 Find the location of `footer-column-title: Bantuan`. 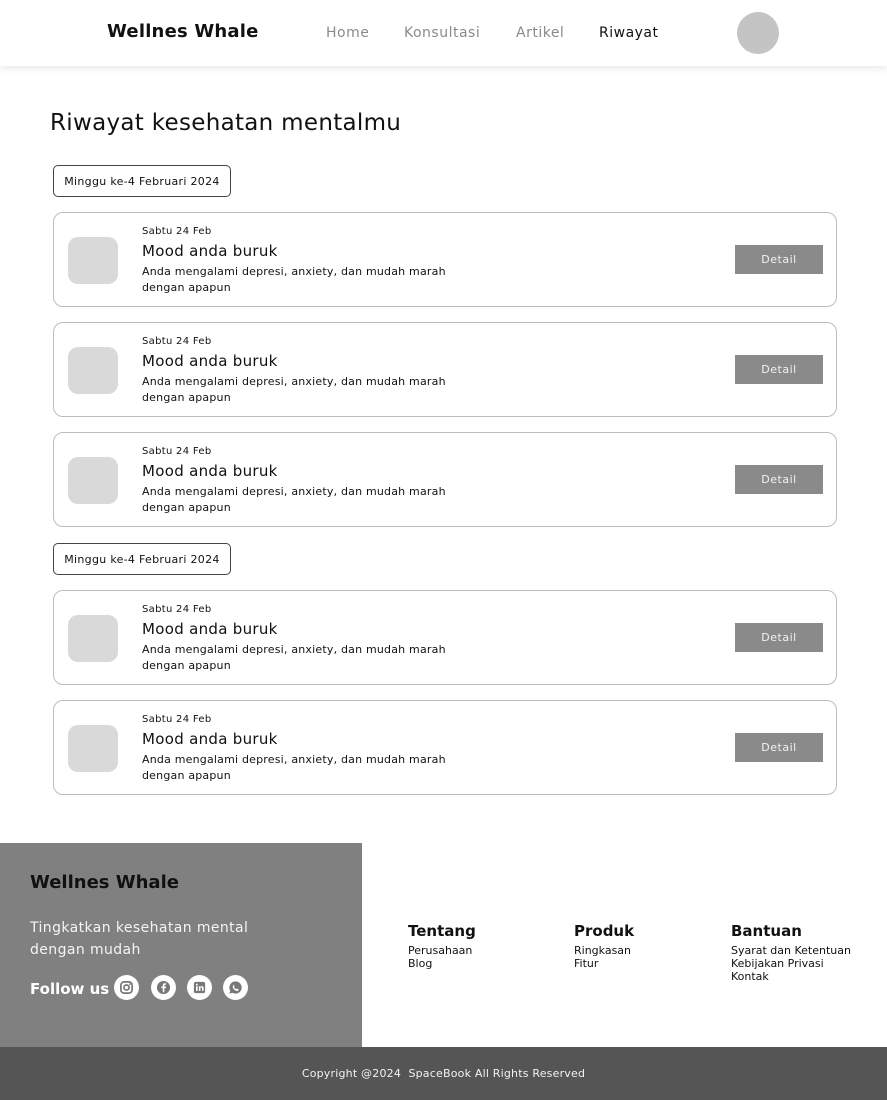

footer-column-title: Bantuan is located at coordinates (766, 931).